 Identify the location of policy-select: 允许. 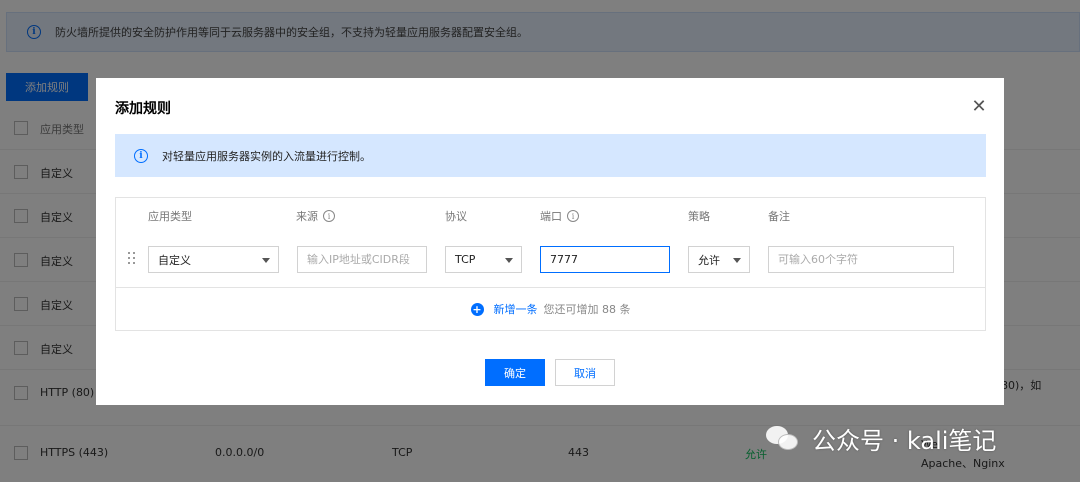
(719, 259).